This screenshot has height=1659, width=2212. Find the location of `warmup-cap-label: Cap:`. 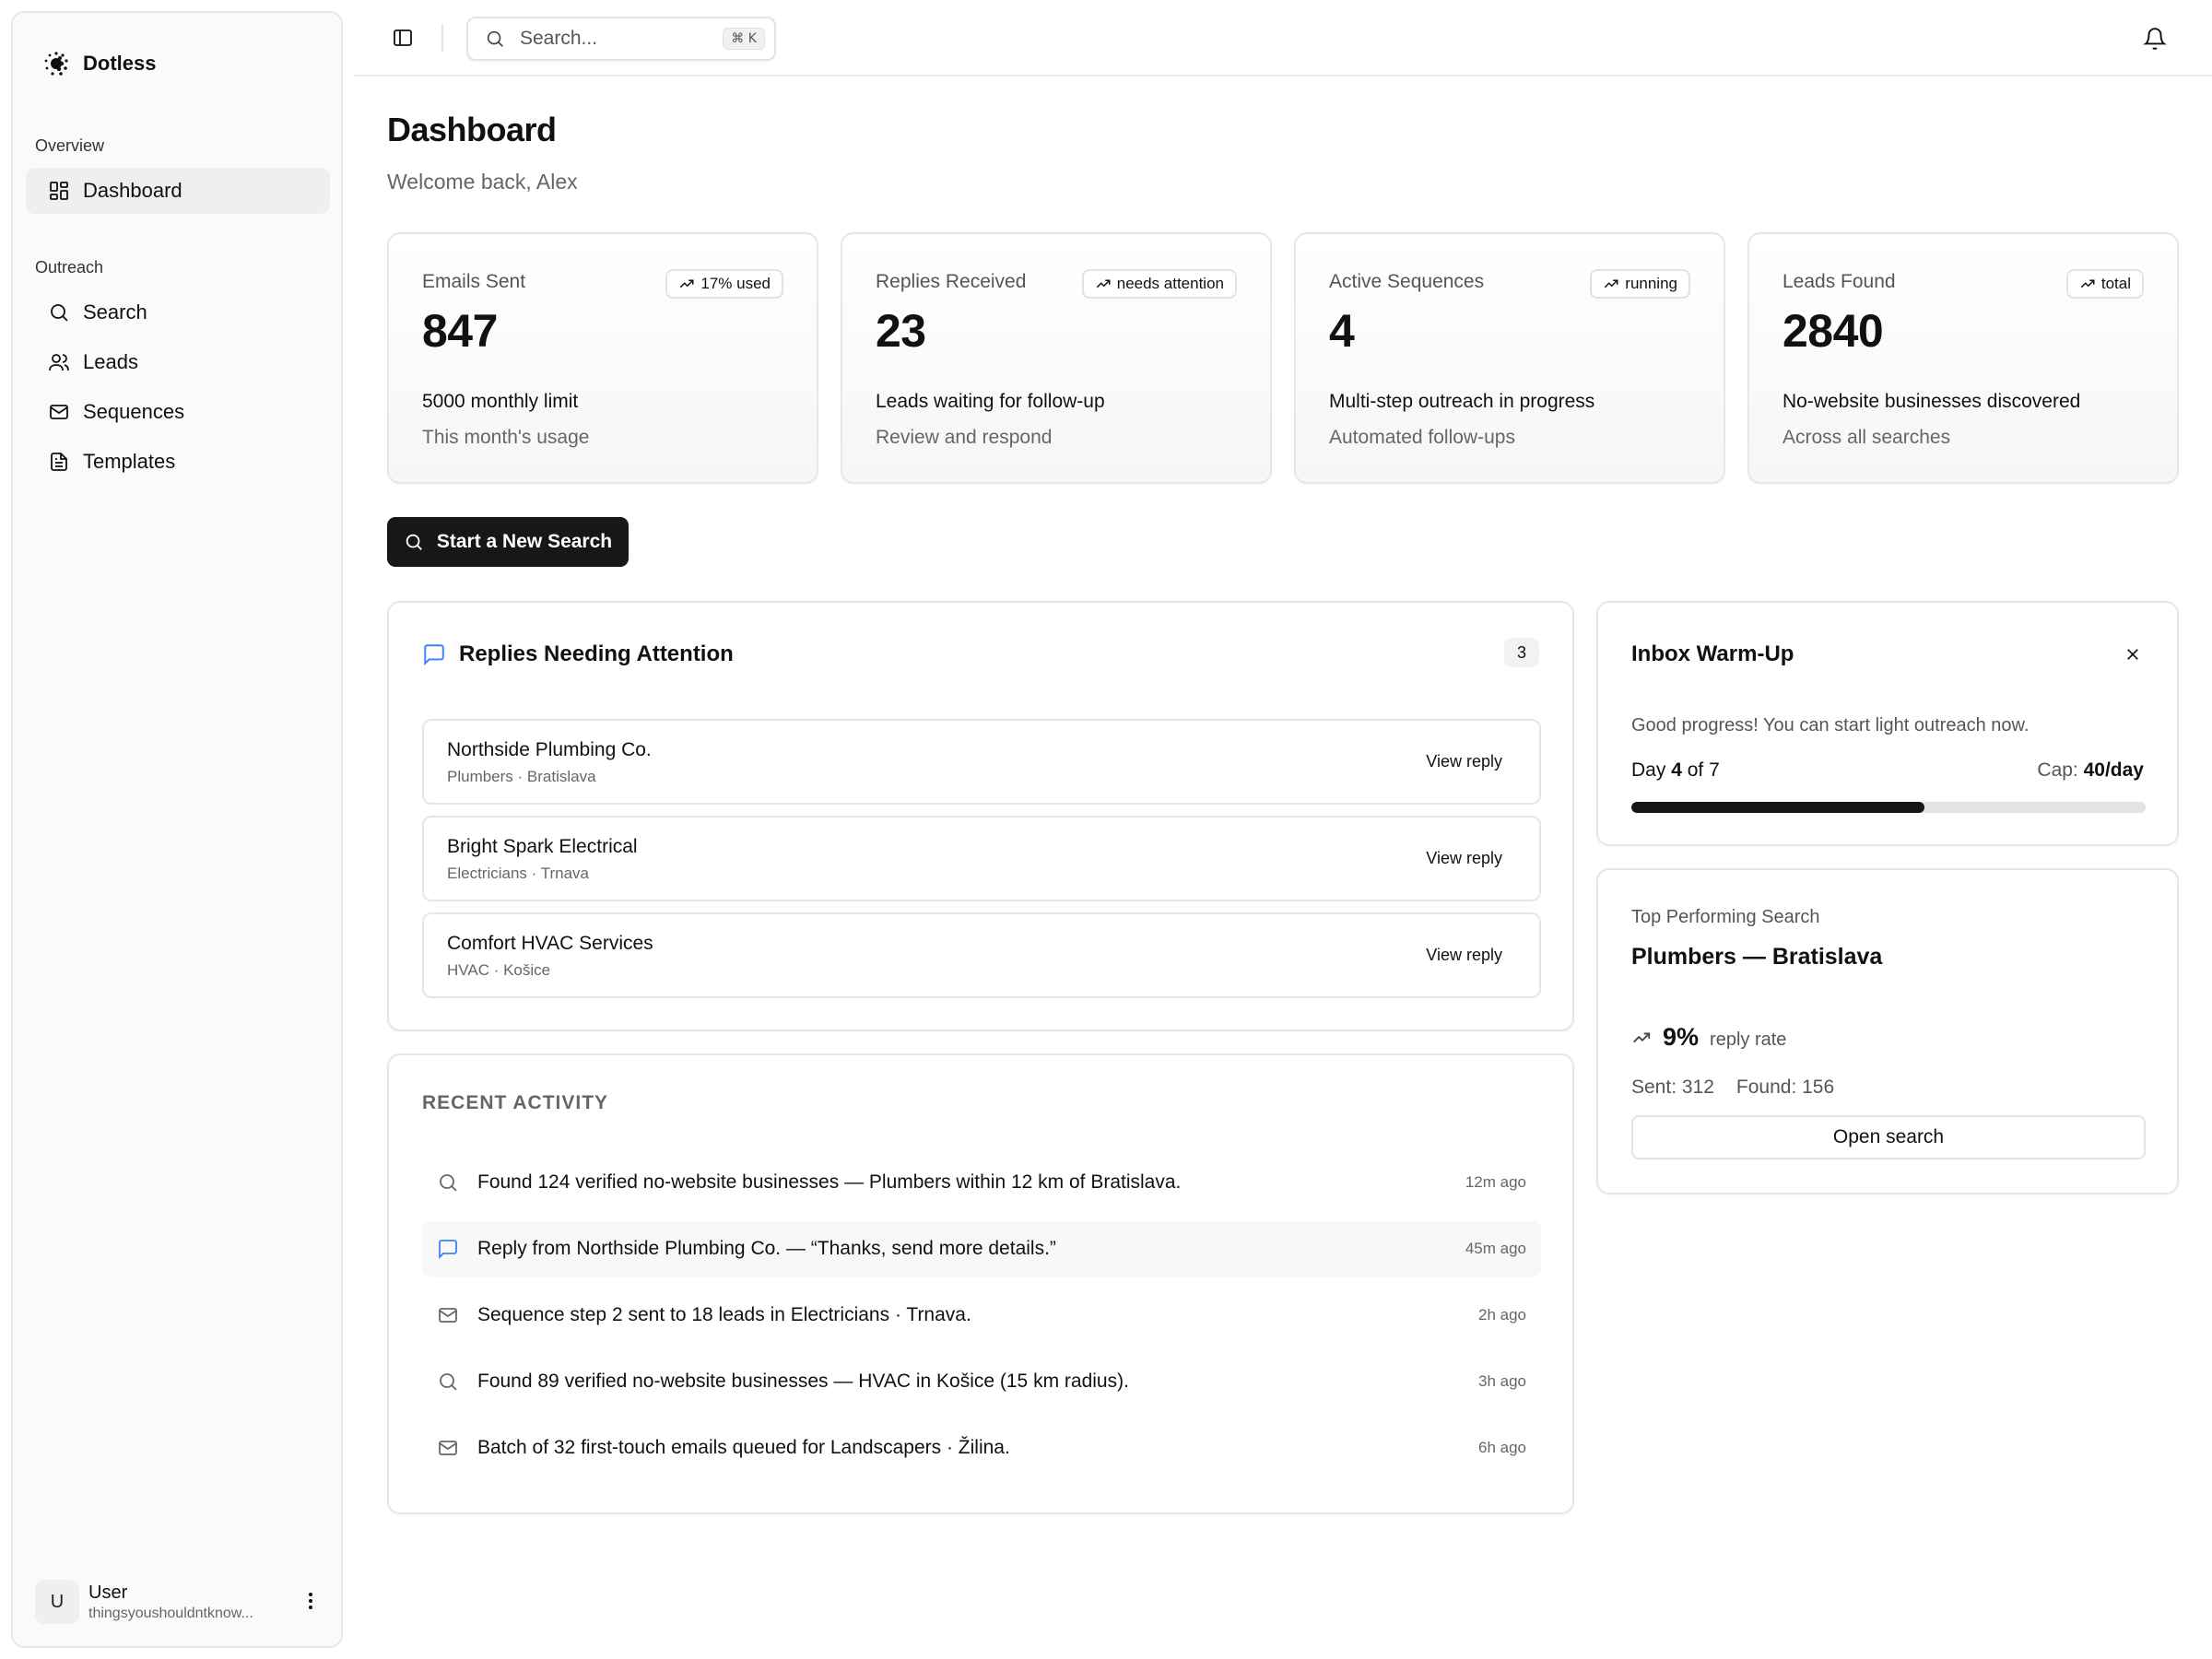

warmup-cap-label: Cap: is located at coordinates (2057, 770).